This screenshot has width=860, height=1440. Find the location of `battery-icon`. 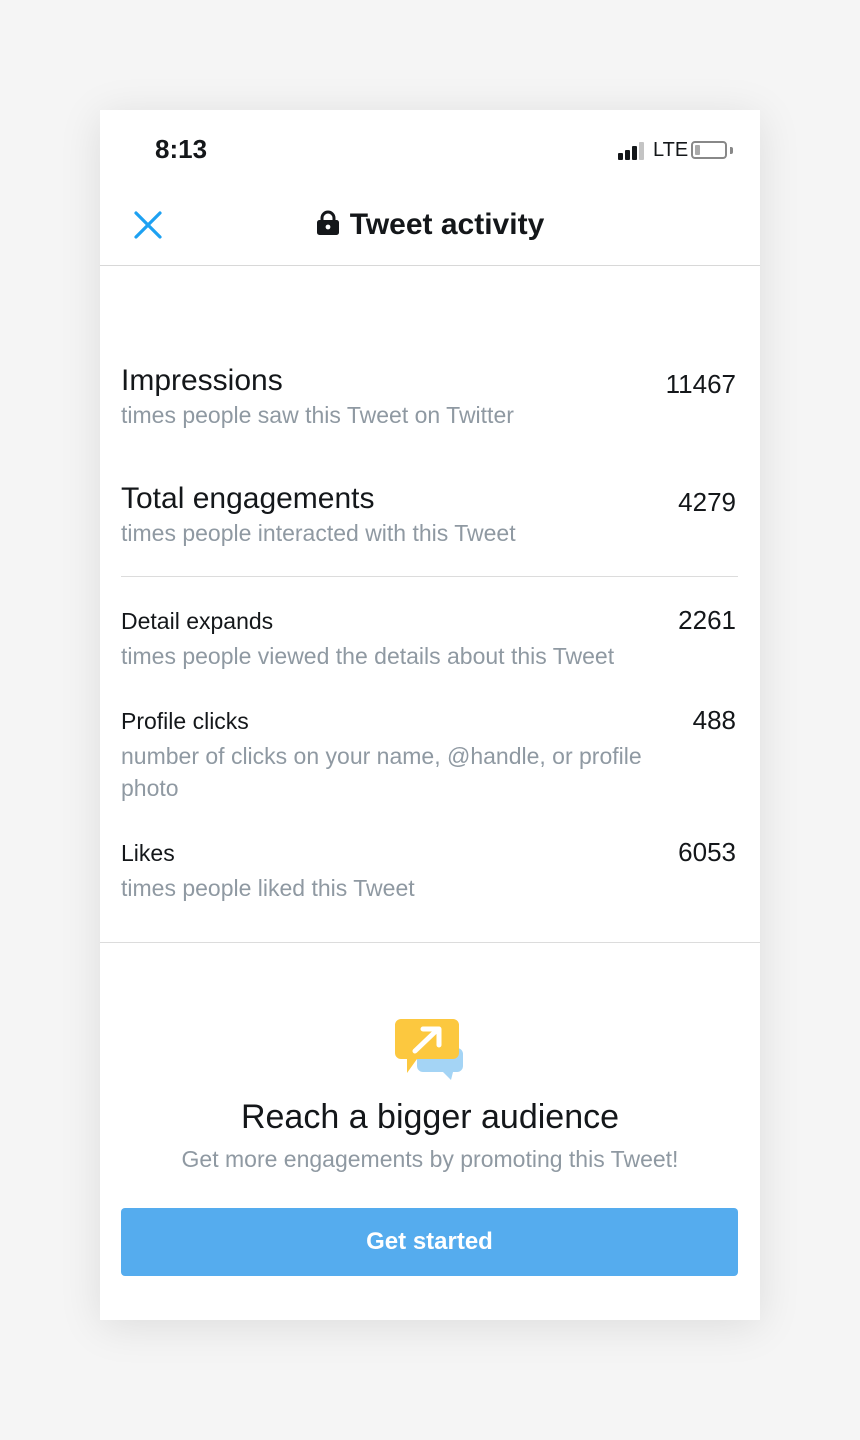

battery-icon is located at coordinates (709, 150).